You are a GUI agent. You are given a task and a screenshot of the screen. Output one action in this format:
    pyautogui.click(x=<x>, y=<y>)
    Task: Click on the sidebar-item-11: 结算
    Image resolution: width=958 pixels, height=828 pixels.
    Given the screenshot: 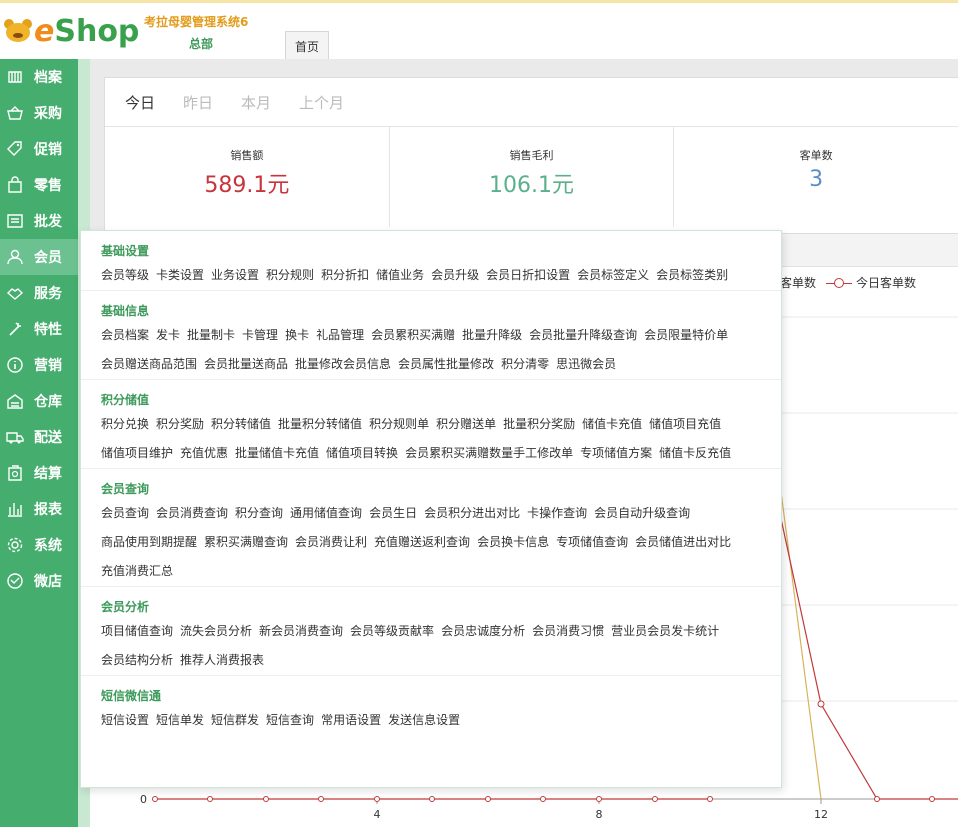 What is the action you would take?
    pyautogui.click(x=39, y=473)
    